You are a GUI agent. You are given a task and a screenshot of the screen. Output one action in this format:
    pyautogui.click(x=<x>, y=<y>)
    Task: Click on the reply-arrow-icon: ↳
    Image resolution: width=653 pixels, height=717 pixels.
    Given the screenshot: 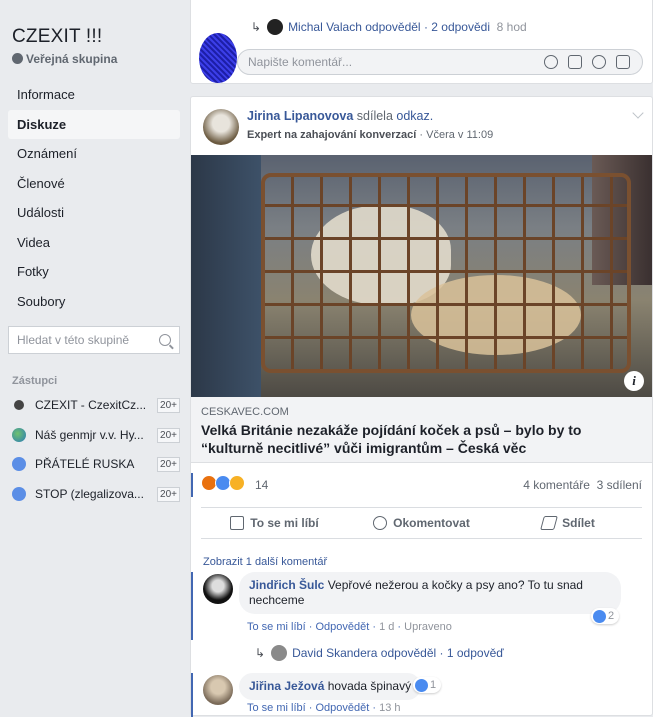 What is the action you would take?
    pyautogui.click(x=256, y=27)
    